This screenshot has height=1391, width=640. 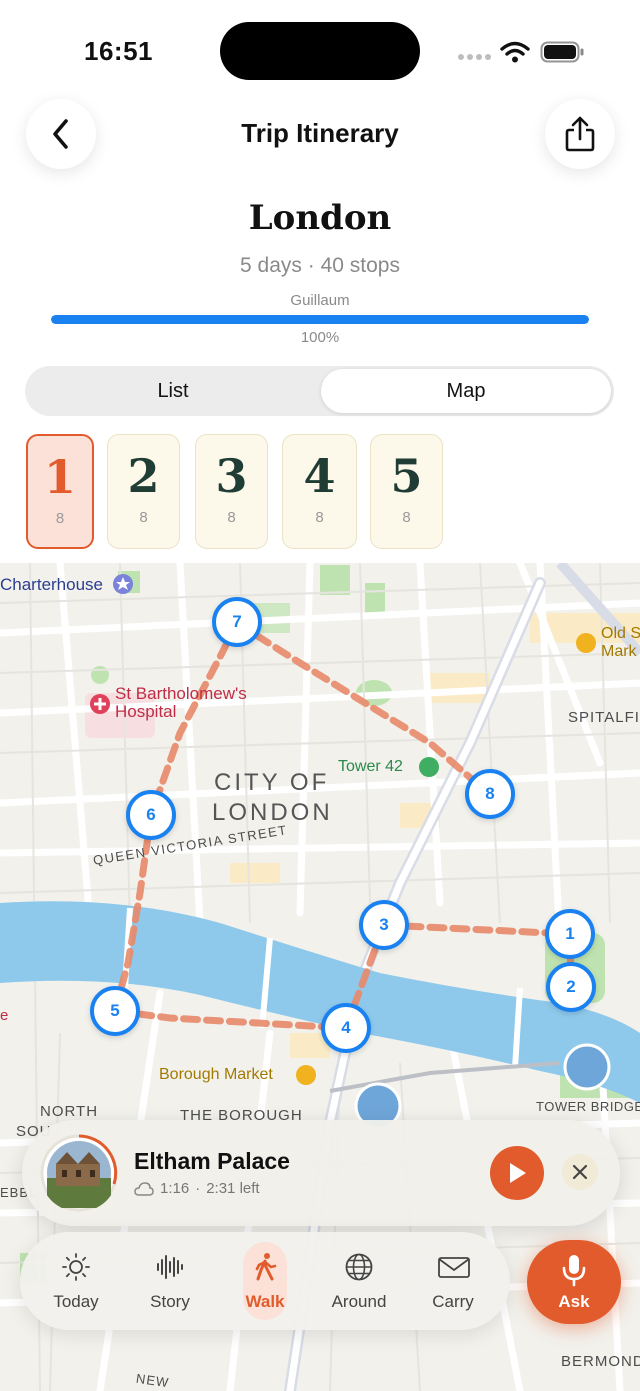 I want to click on stop-marker-4: 4, so click(x=346, y=1028).